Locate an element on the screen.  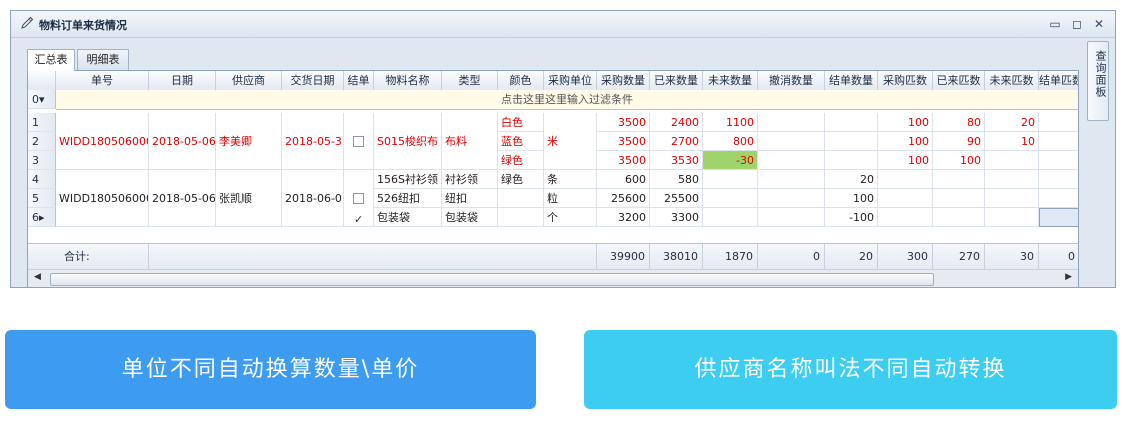
col-supplier: 供应商 is located at coordinates (249, 80).